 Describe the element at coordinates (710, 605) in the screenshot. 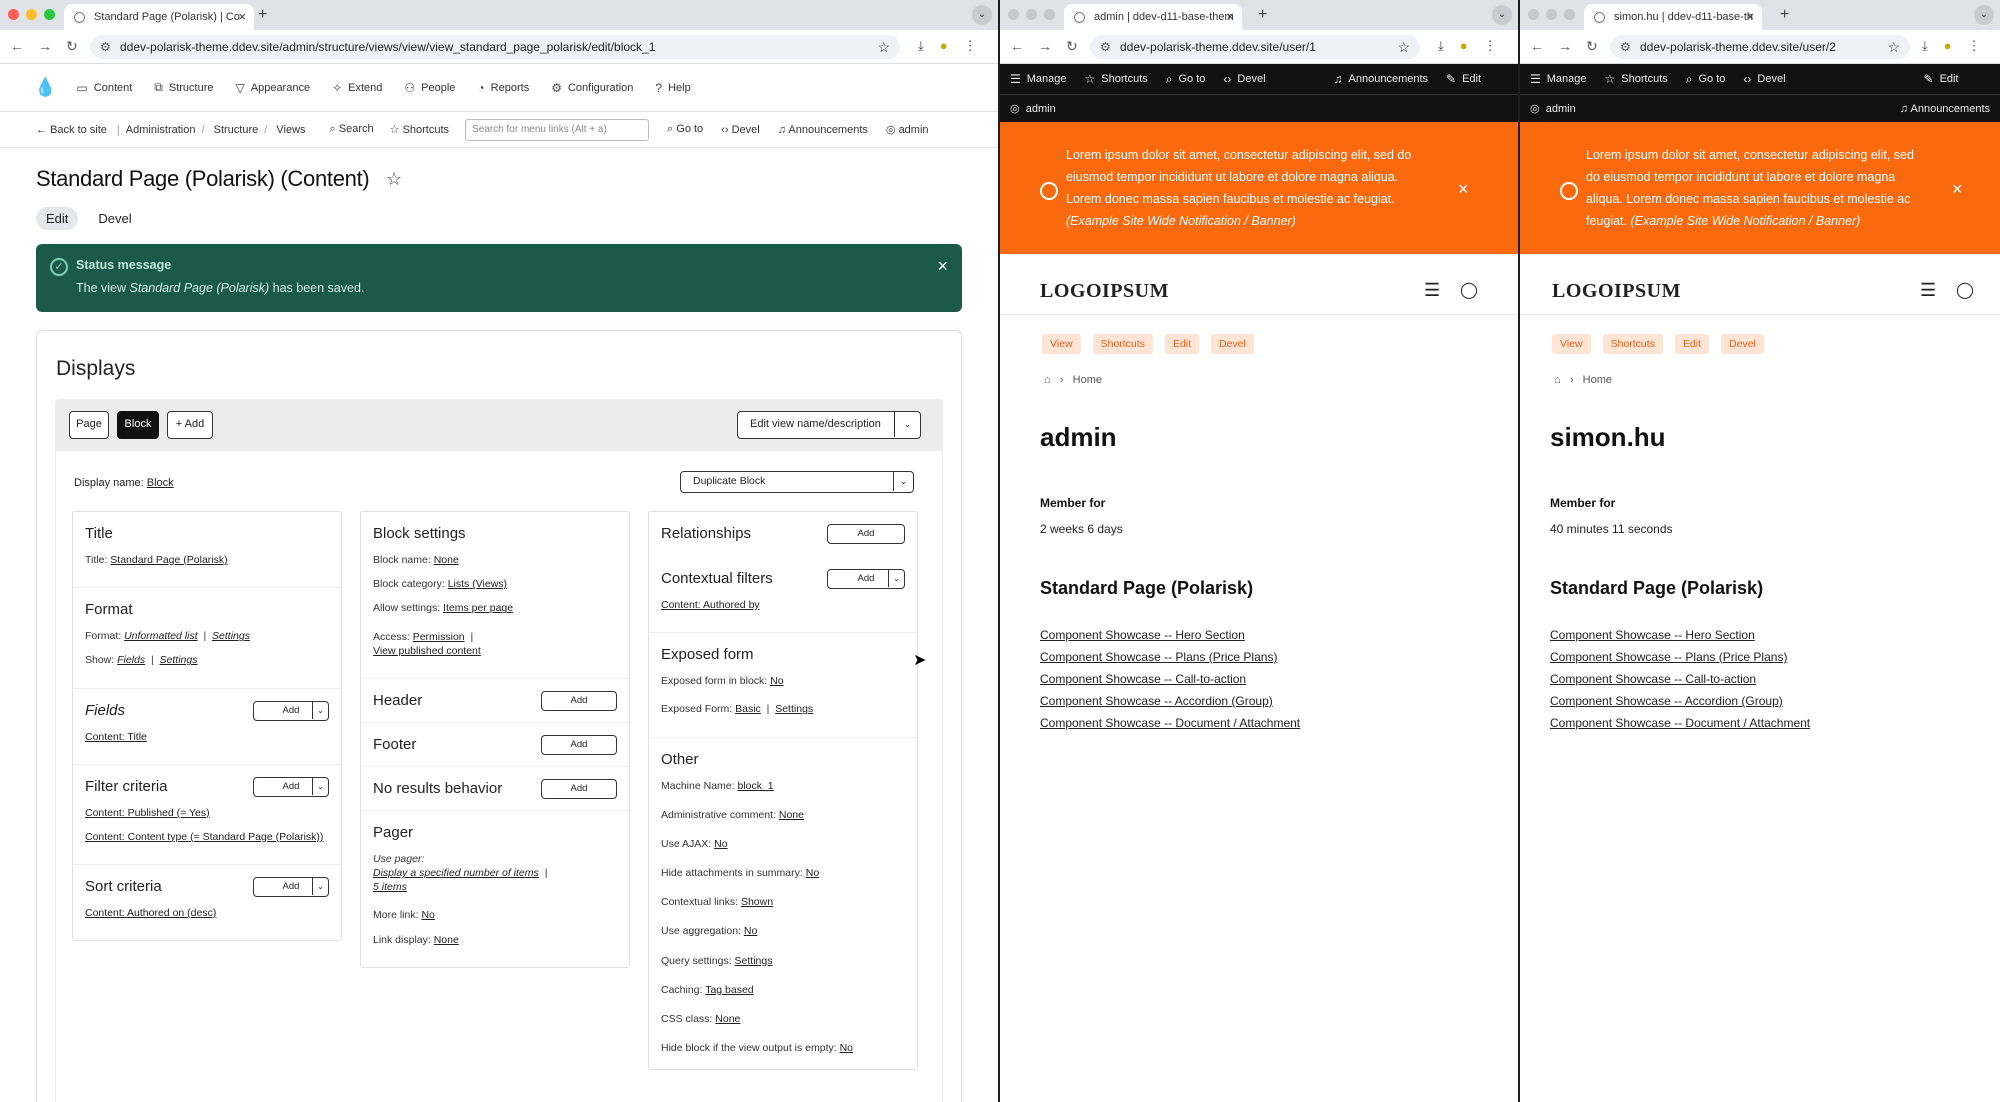

I see `contextual-filter-link: Content: Authored by` at that location.